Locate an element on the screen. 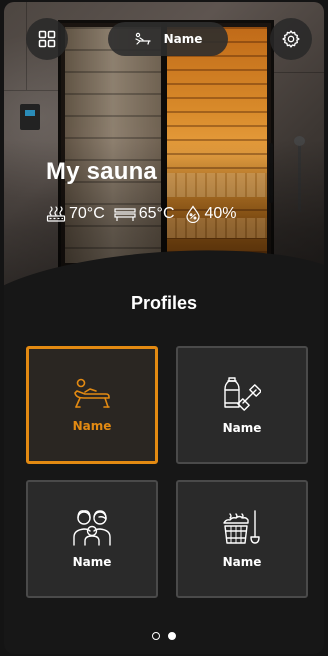 The height and width of the screenshot is (656, 328). heater-icon is located at coordinates (56, 214).